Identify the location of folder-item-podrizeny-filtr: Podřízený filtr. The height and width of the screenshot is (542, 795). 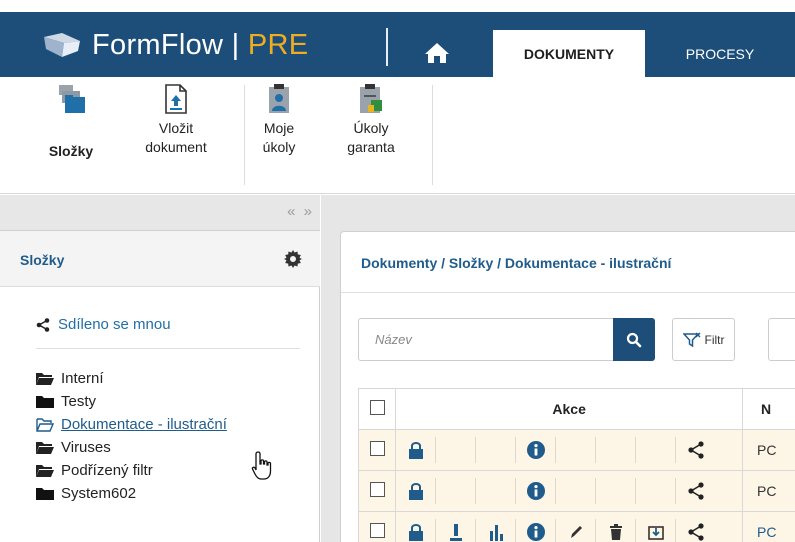
(131, 470).